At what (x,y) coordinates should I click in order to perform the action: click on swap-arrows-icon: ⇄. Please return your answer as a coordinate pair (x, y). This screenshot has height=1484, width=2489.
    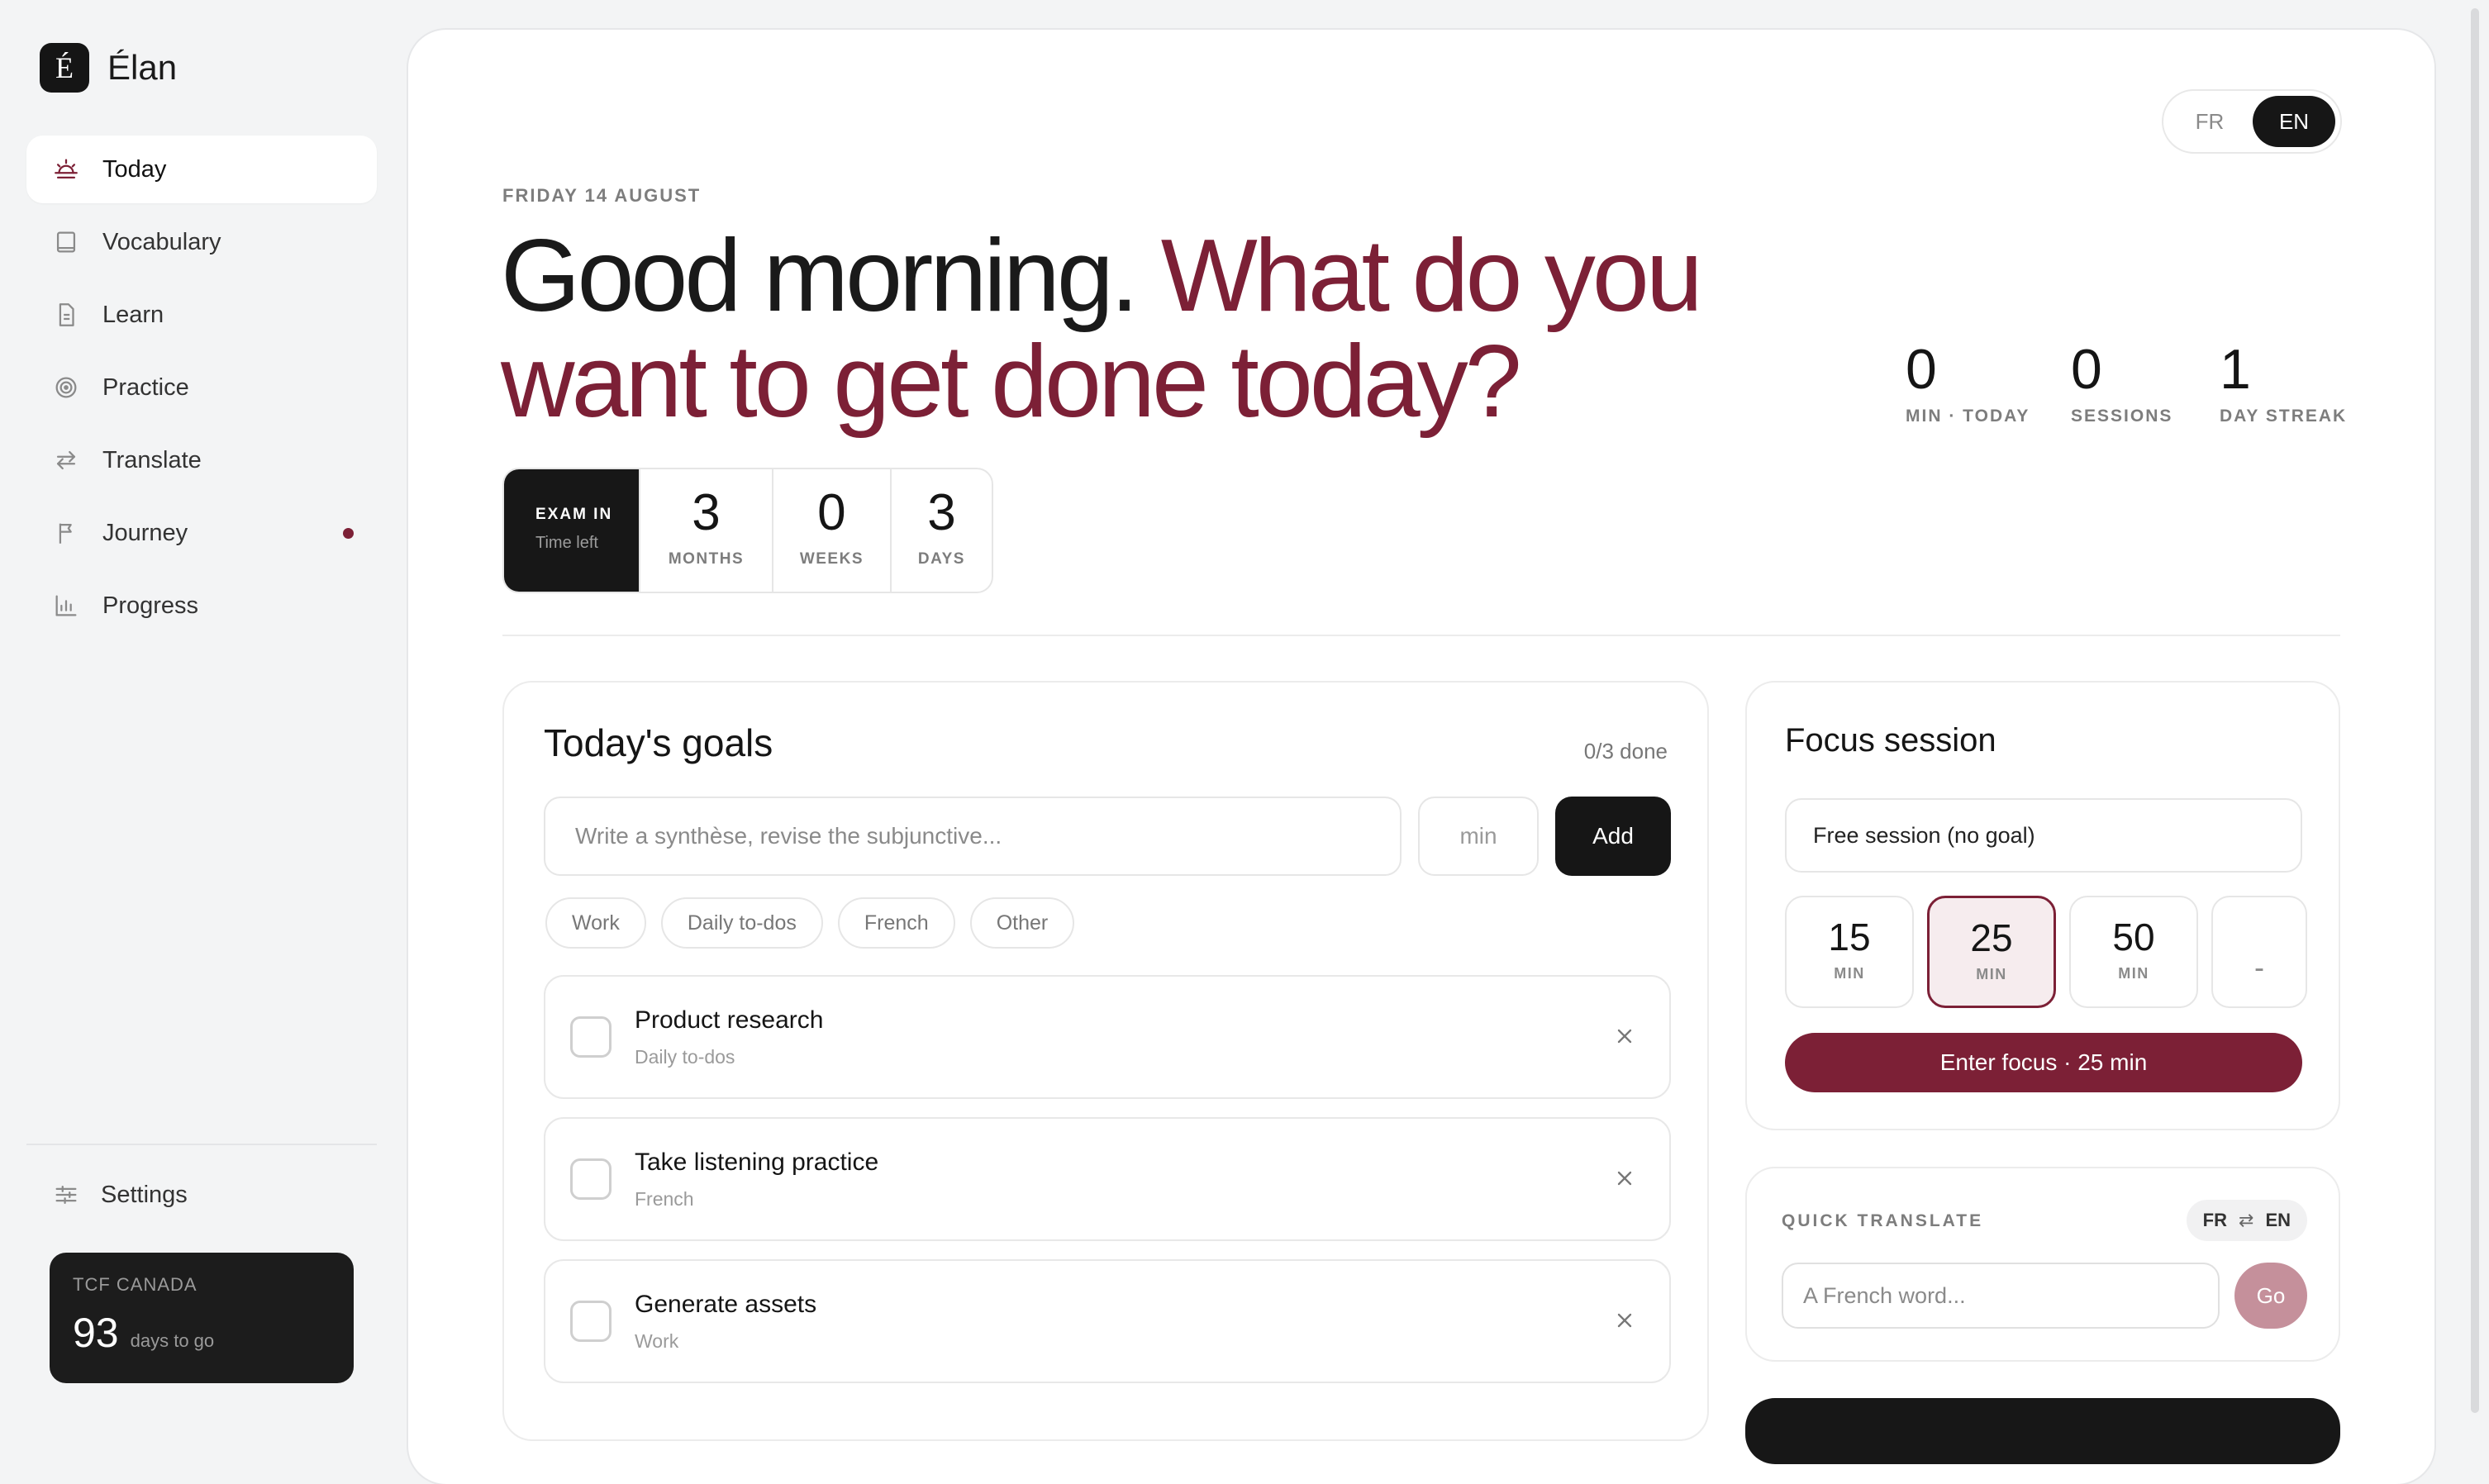
    Looking at the image, I should click on (2246, 1220).